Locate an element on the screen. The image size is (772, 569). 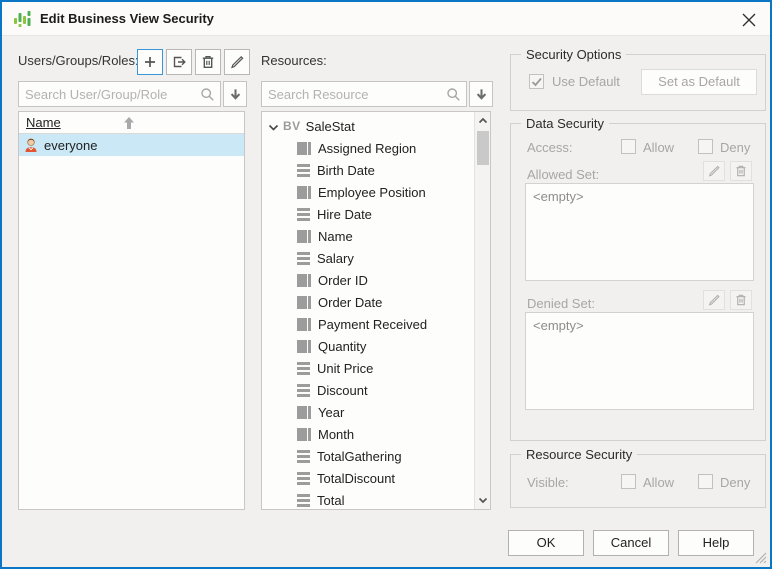
scrollbar-thumb is located at coordinates (483, 148).